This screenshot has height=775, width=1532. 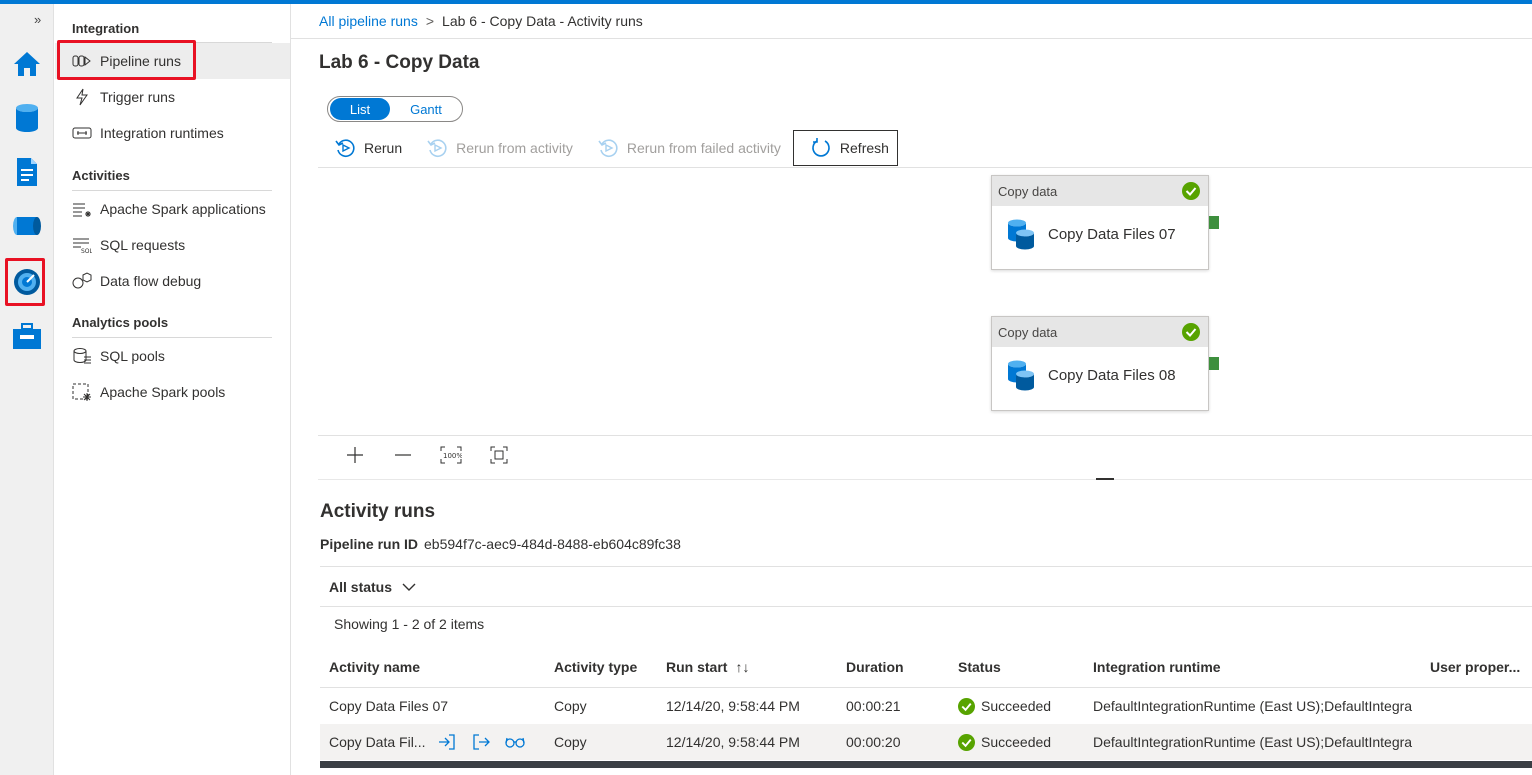 I want to click on nav-item-integration-runtimes: Integration runtimes, so click(x=172, y=133).